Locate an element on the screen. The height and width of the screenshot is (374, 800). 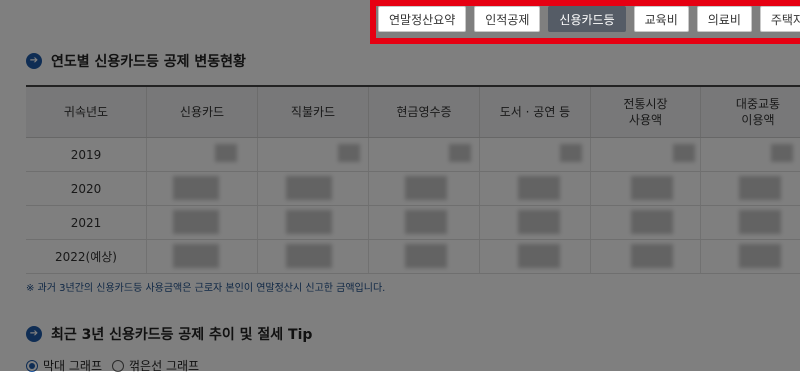
year-cell: 2021 is located at coordinates (86, 222).